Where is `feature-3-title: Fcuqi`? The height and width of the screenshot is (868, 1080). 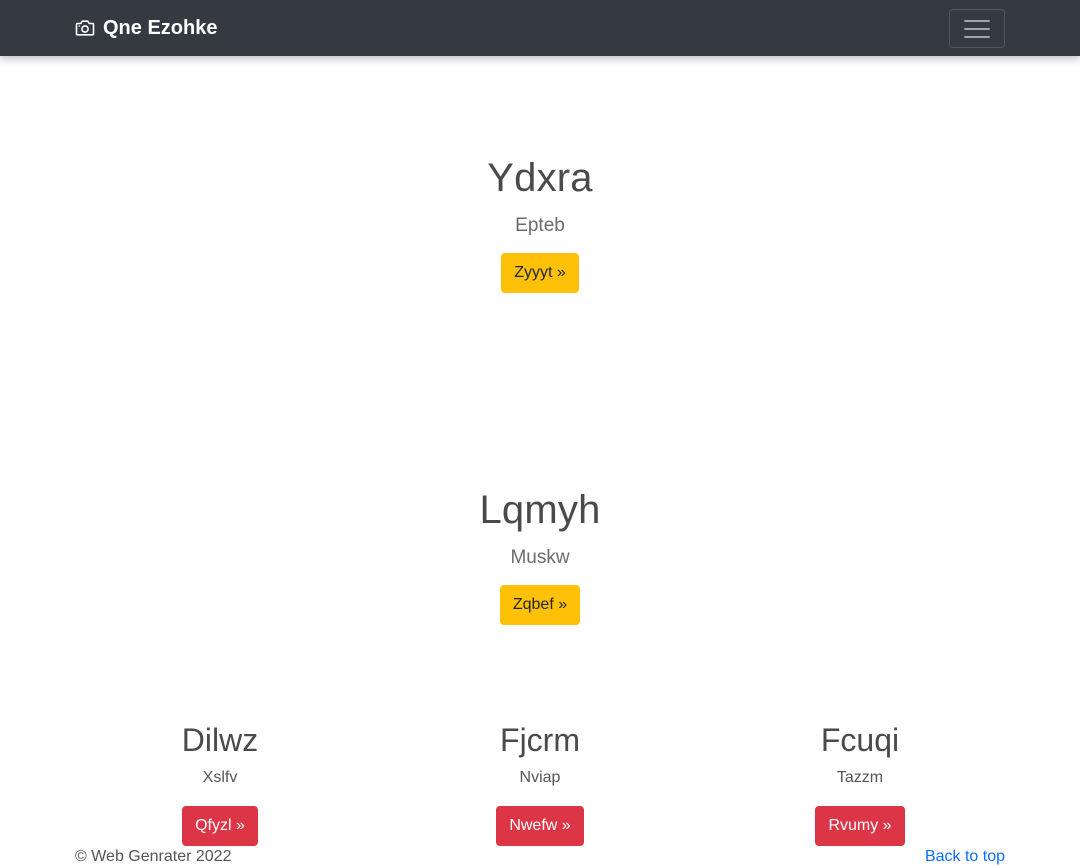
feature-3-title: Fcuqi is located at coordinates (860, 740).